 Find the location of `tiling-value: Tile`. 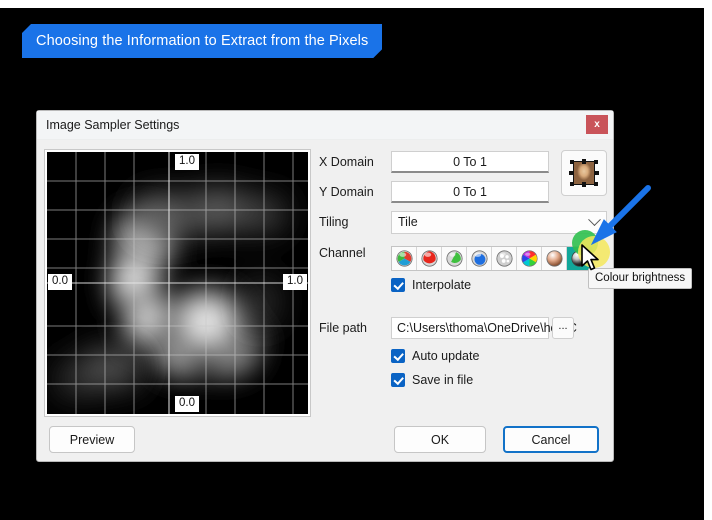

tiling-value: Tile is located at coordinates (408, 222).